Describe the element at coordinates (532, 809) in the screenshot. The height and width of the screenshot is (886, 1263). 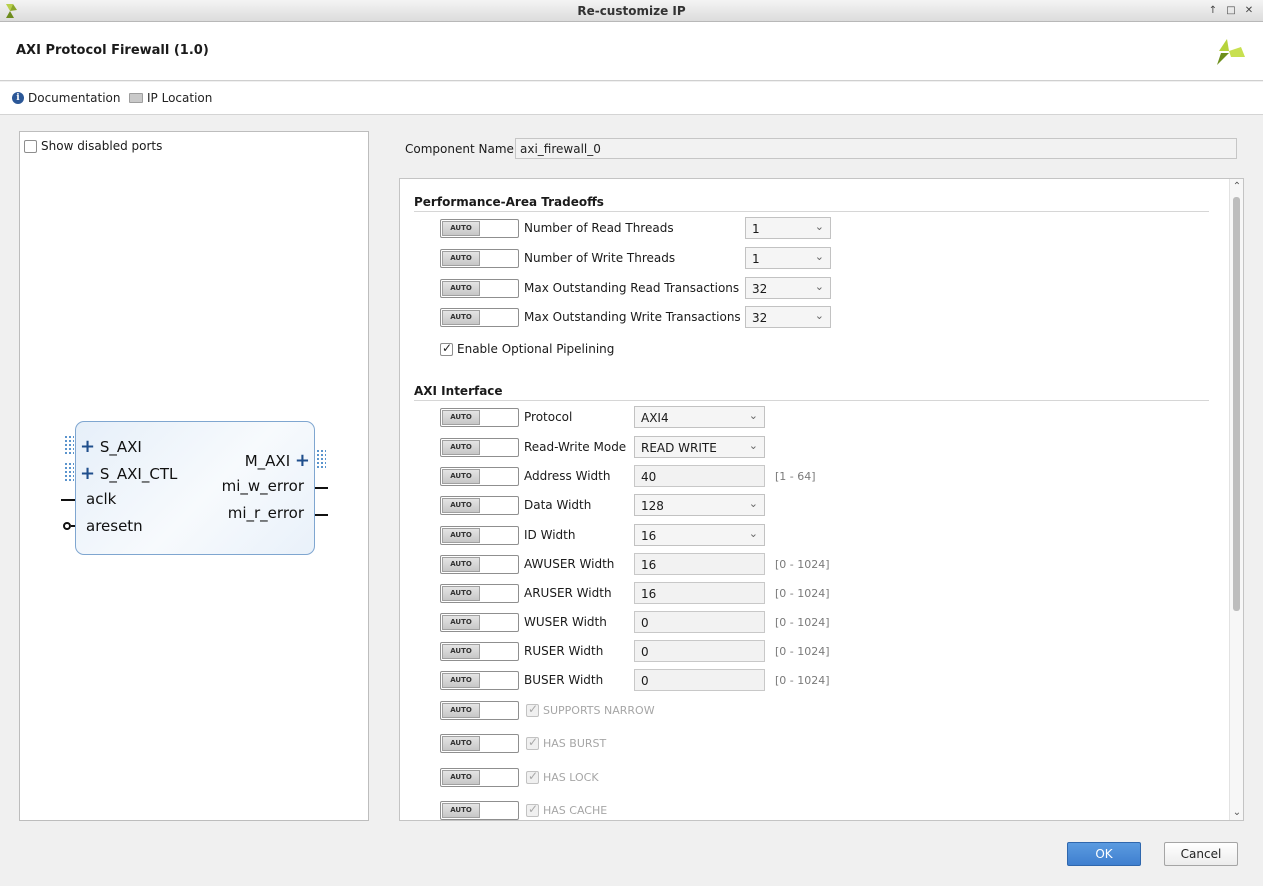
I see `has-cache-check` at that location.